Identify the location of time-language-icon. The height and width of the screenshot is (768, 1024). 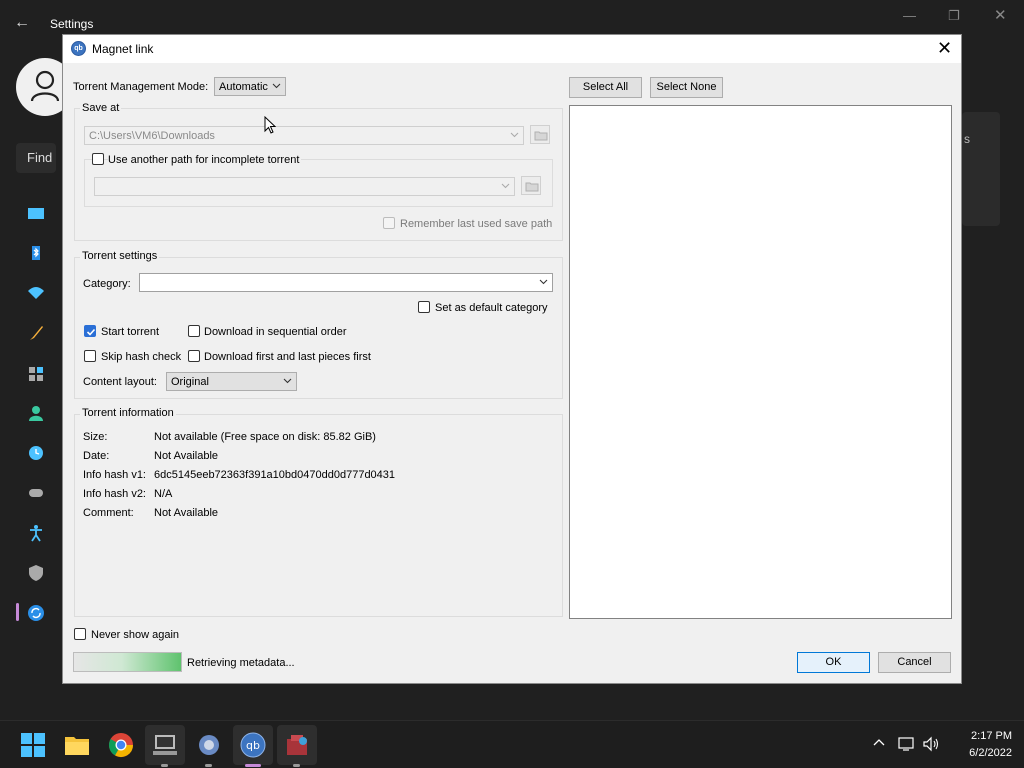
(36, 453).